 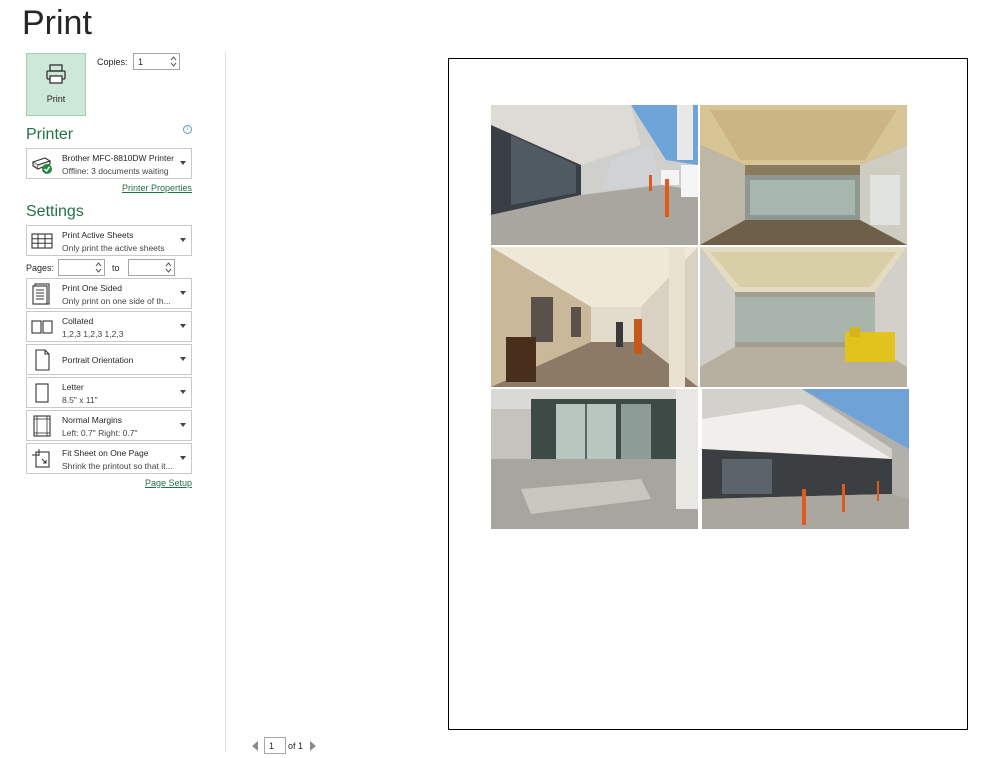 I want to click on paper-size-select: Letter 8.5" x 11", so click(x=109, y=392).